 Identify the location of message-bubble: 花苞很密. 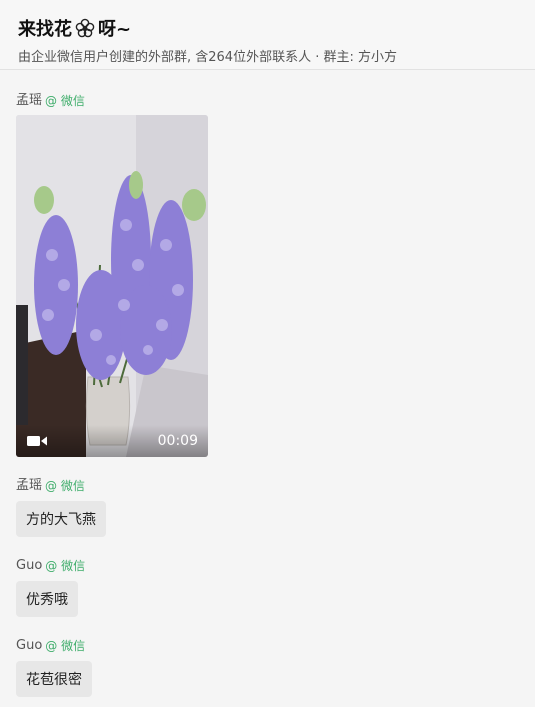
(54, 679).